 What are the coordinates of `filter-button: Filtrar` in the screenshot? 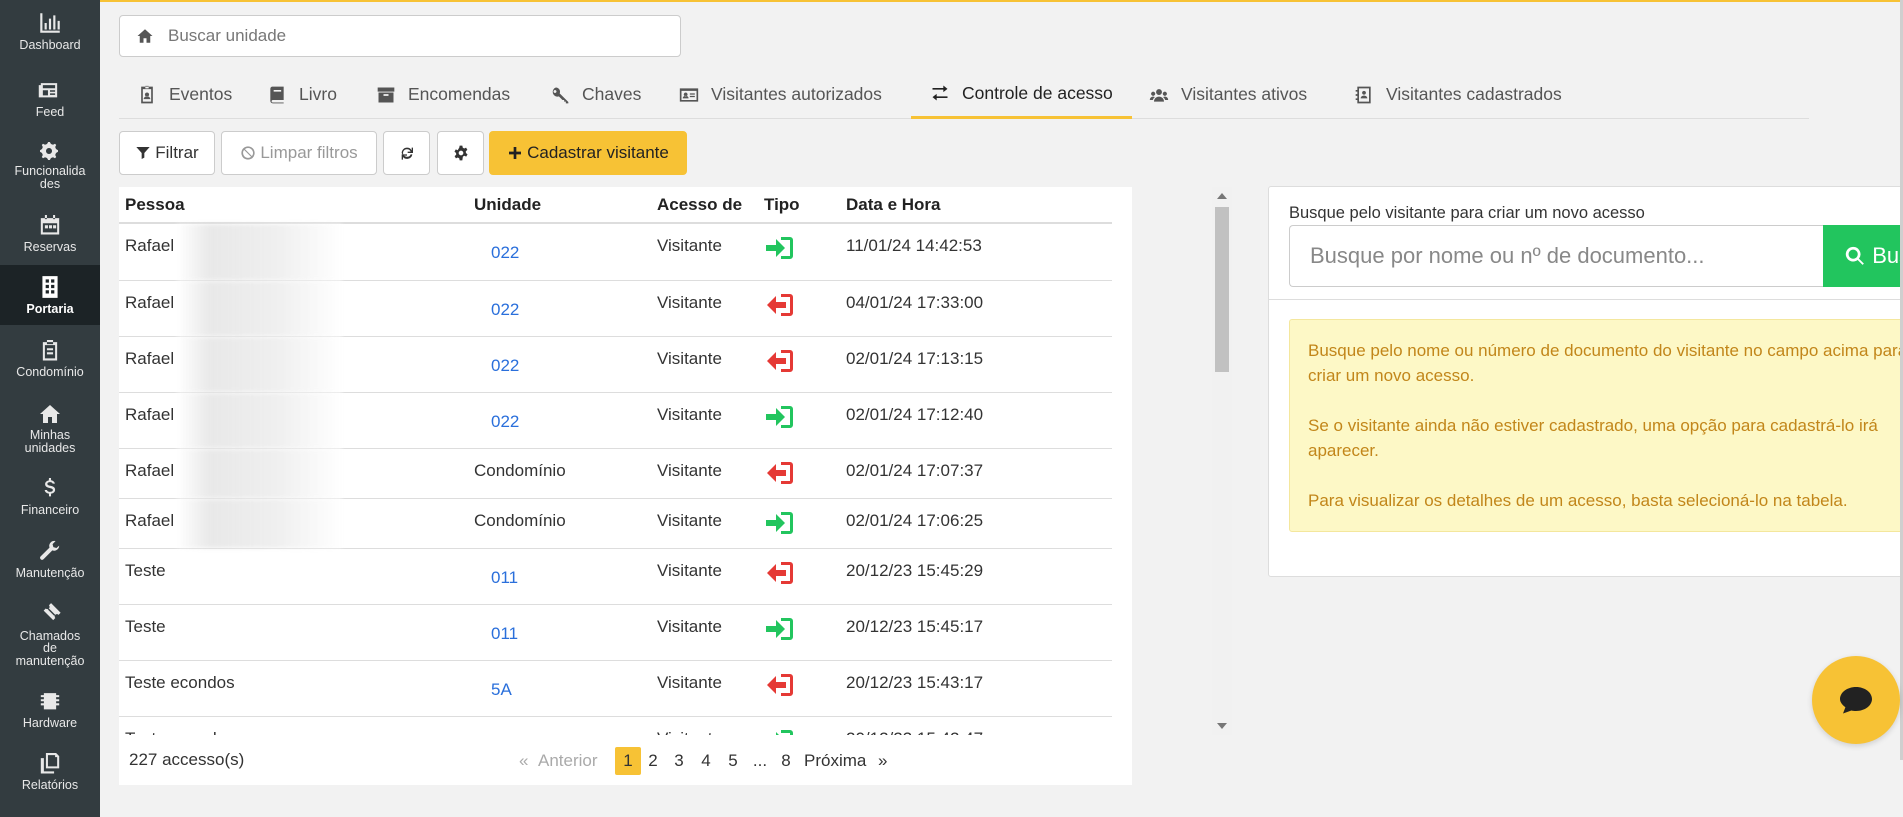 It's located at (167, 153).